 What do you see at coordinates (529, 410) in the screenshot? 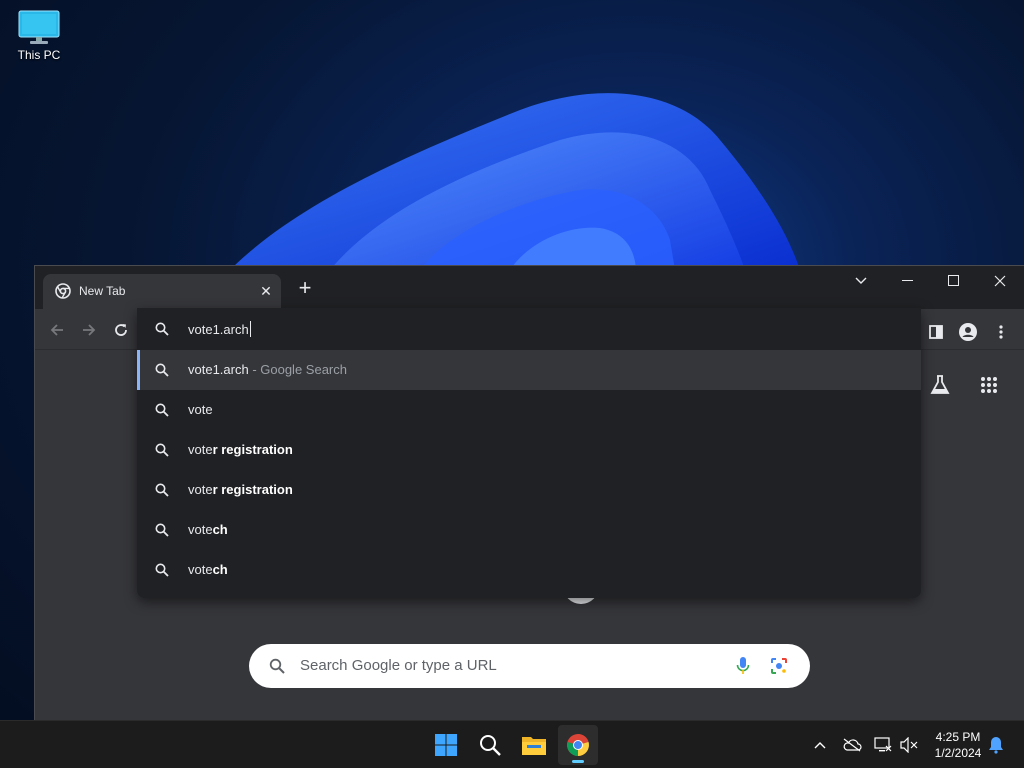
I see `omnibox-suggestion: vote` at bounding box center [529, 410].